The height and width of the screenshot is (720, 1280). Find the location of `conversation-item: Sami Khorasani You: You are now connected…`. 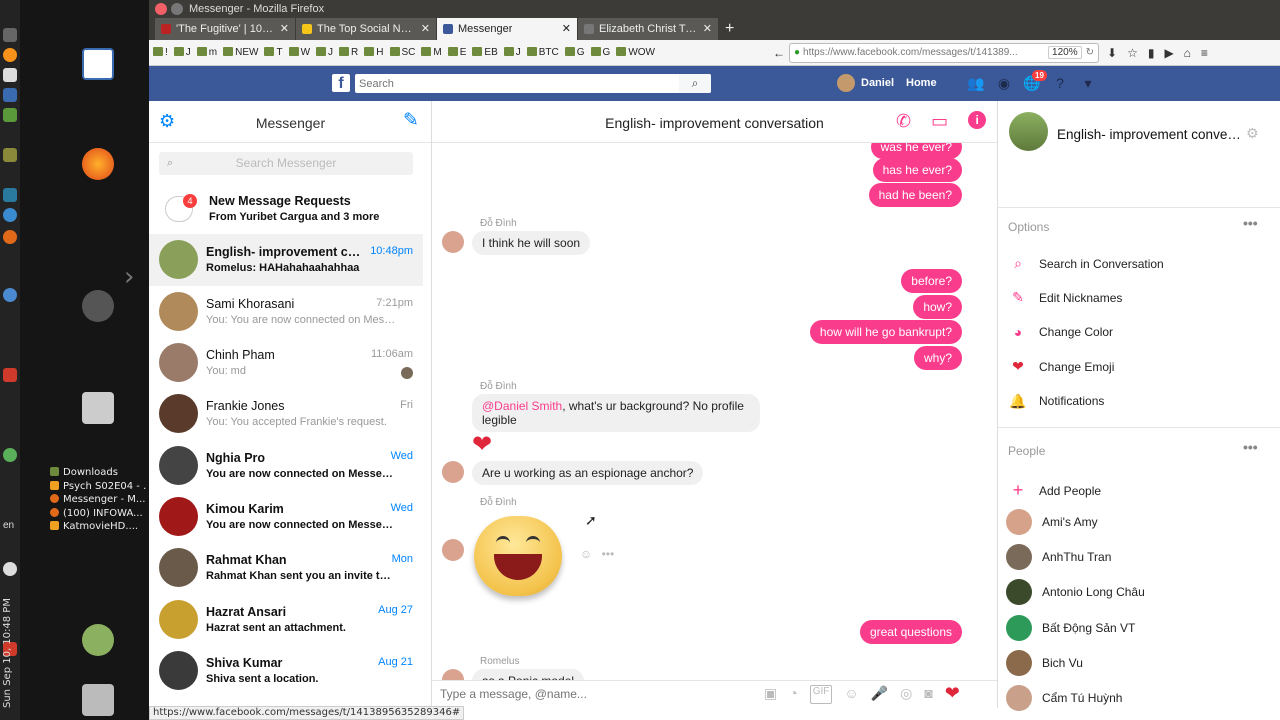

conversation-item: Sami Khorasani You: You are now connected… is located at coordinates (286, 311).